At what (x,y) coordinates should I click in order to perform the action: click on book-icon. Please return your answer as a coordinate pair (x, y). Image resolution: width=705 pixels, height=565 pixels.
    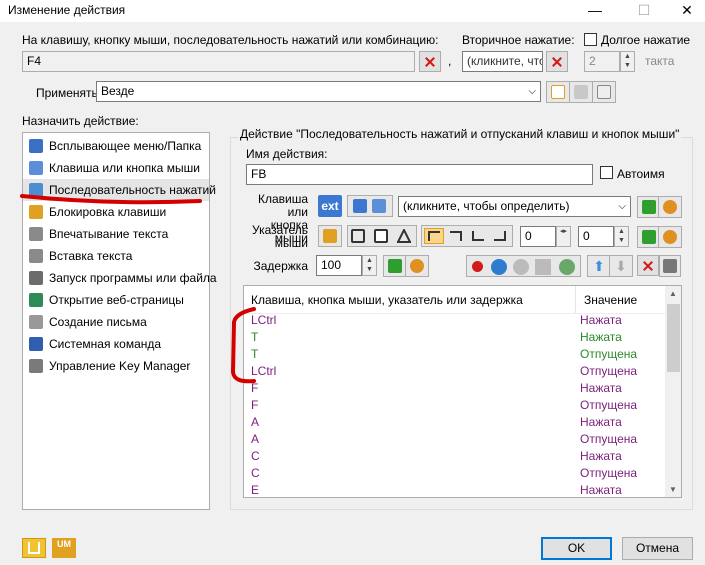
    Looking at the image, I should click on (34, 548).